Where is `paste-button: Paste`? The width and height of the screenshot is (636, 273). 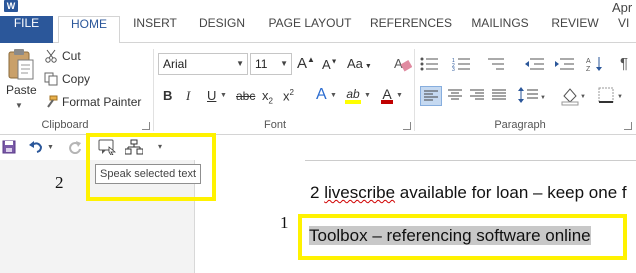
paste-button: Paste is located at coordinates (21, 90).